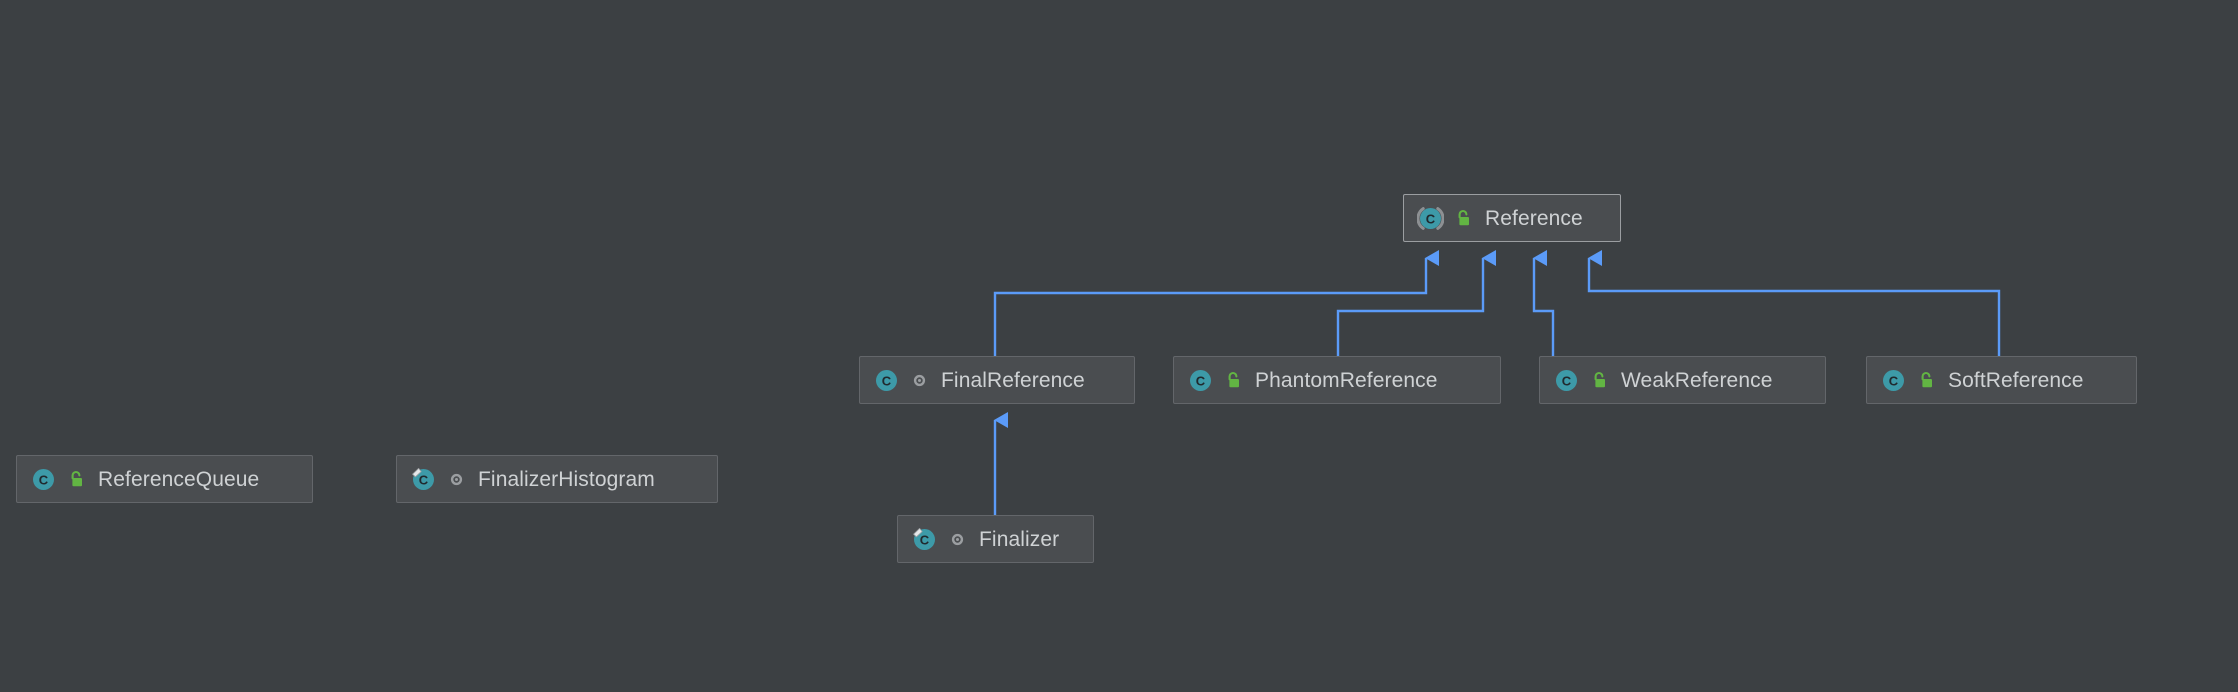 This screenshot has height=692, width=2238. What do you see at coordinates (1534, 218) in the screenshot?
I see `class-node-label: Reference` at bounding box center [1534, 218].